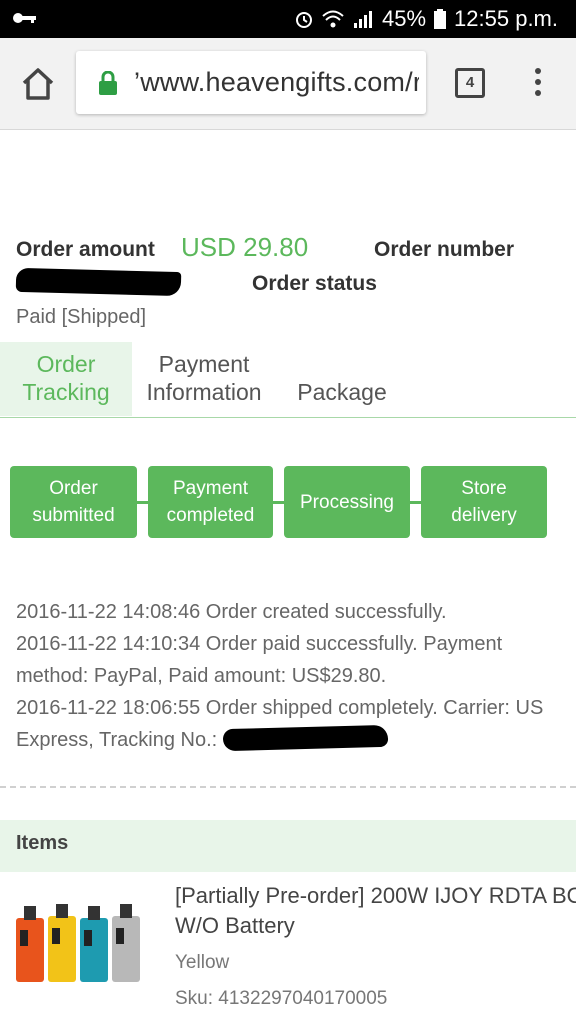  I want to click on tab-package: Package, so click(342, 379).